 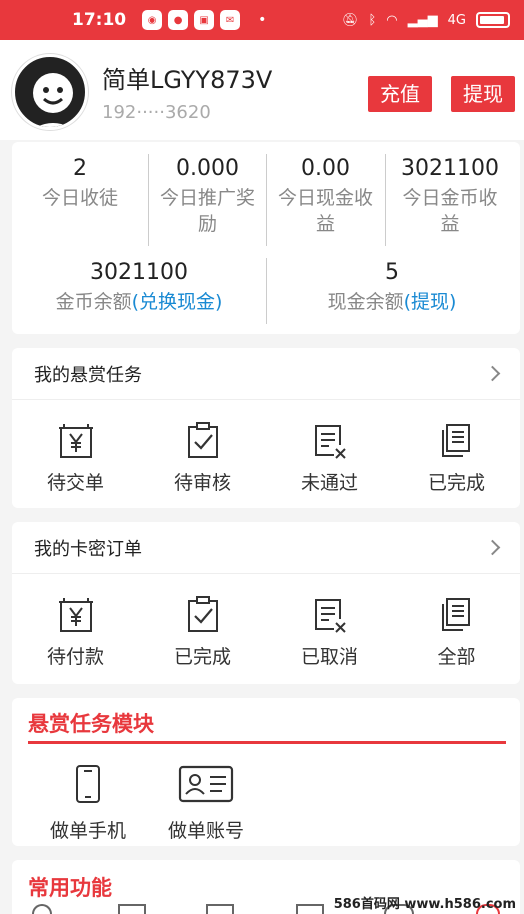 I want to click on grid-label: 已取消, so click(x=329, y=657).